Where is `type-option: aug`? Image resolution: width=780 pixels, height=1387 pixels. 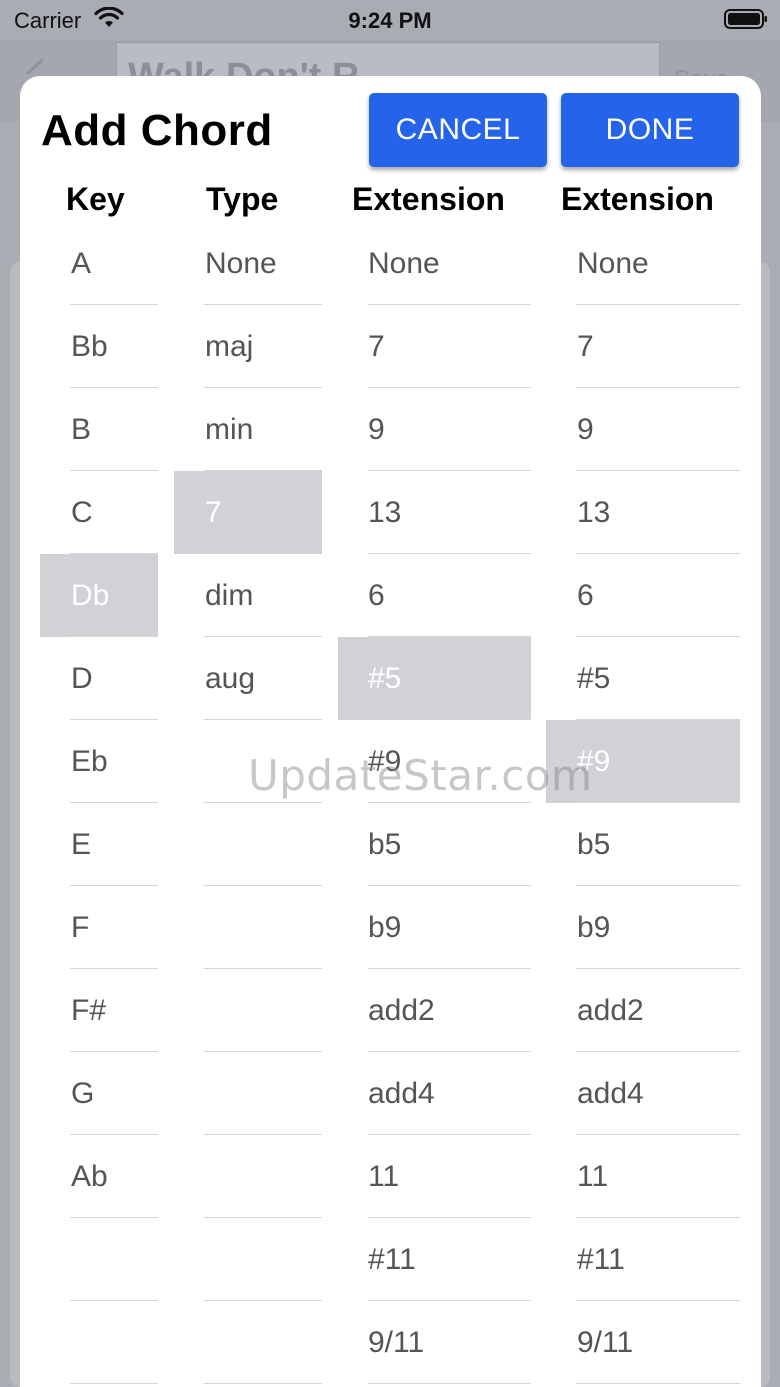 type-option: aug is located at coordinates (248, 678).